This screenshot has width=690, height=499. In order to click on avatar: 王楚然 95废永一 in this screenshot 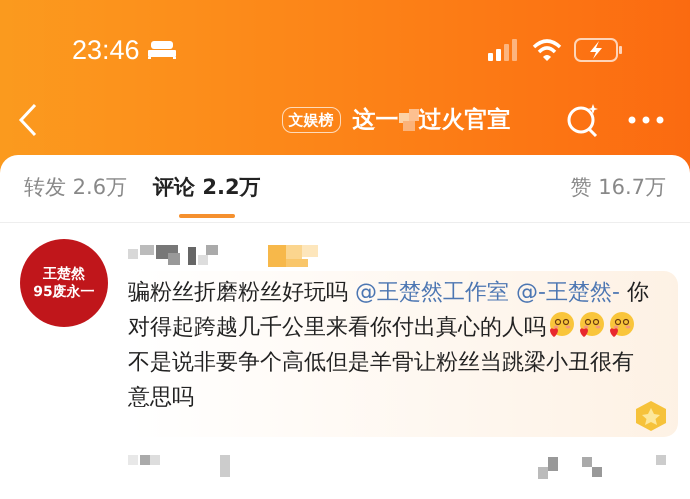, I will do `click(64, 283)`.